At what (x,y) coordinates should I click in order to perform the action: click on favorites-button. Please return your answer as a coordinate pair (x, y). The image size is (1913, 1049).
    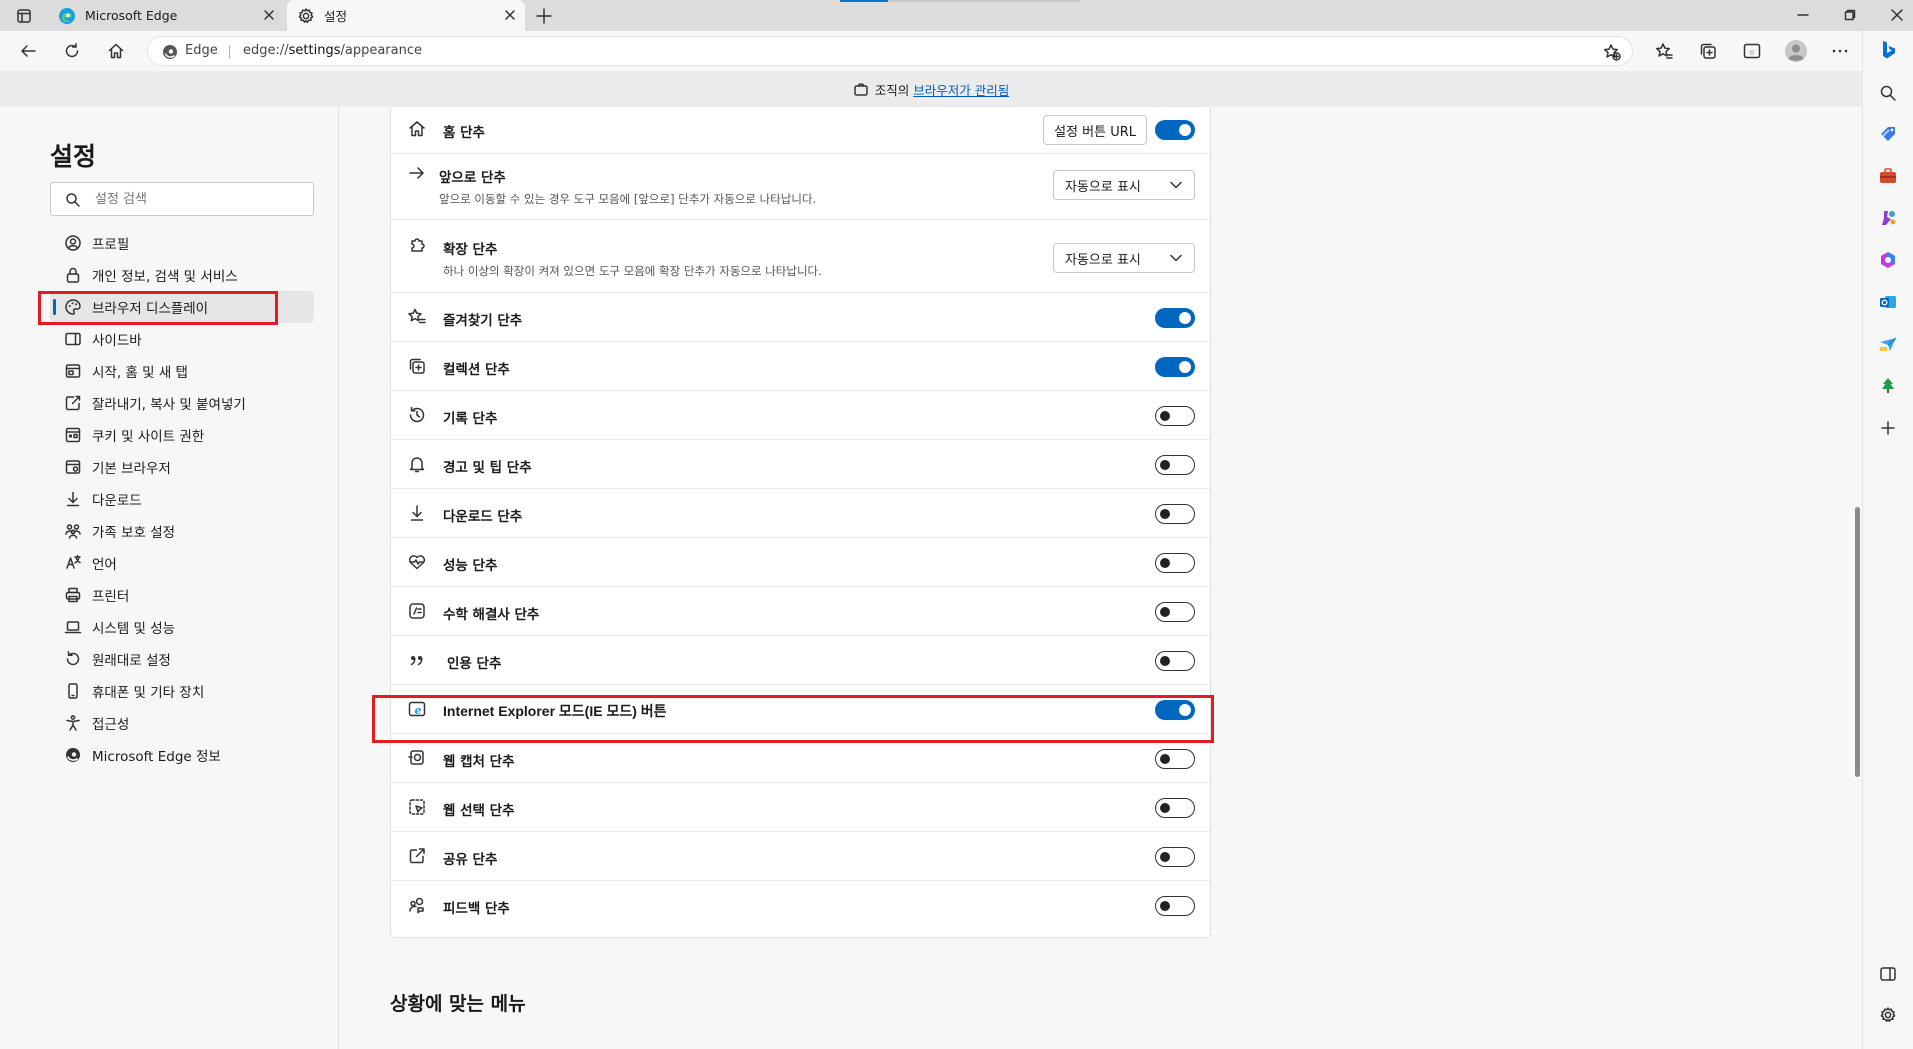
    Looking at the image, I should click on (1664, 51).